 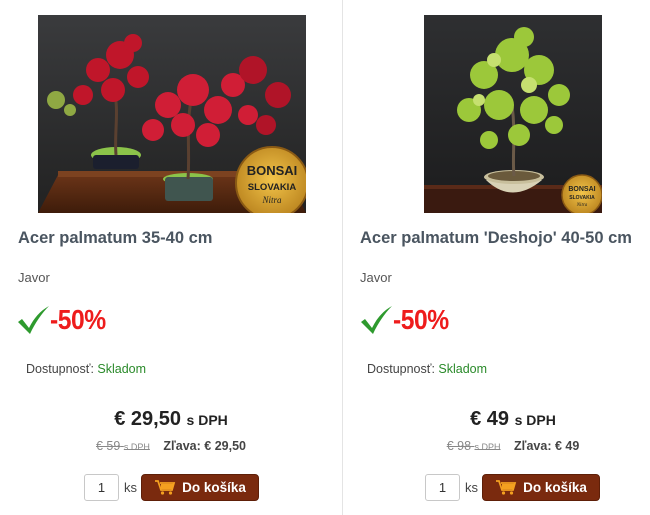 I want to click on bonsai-photo-green-maple: BONSAI SLOVAKIA Nitra, so click(x=513, y=114).